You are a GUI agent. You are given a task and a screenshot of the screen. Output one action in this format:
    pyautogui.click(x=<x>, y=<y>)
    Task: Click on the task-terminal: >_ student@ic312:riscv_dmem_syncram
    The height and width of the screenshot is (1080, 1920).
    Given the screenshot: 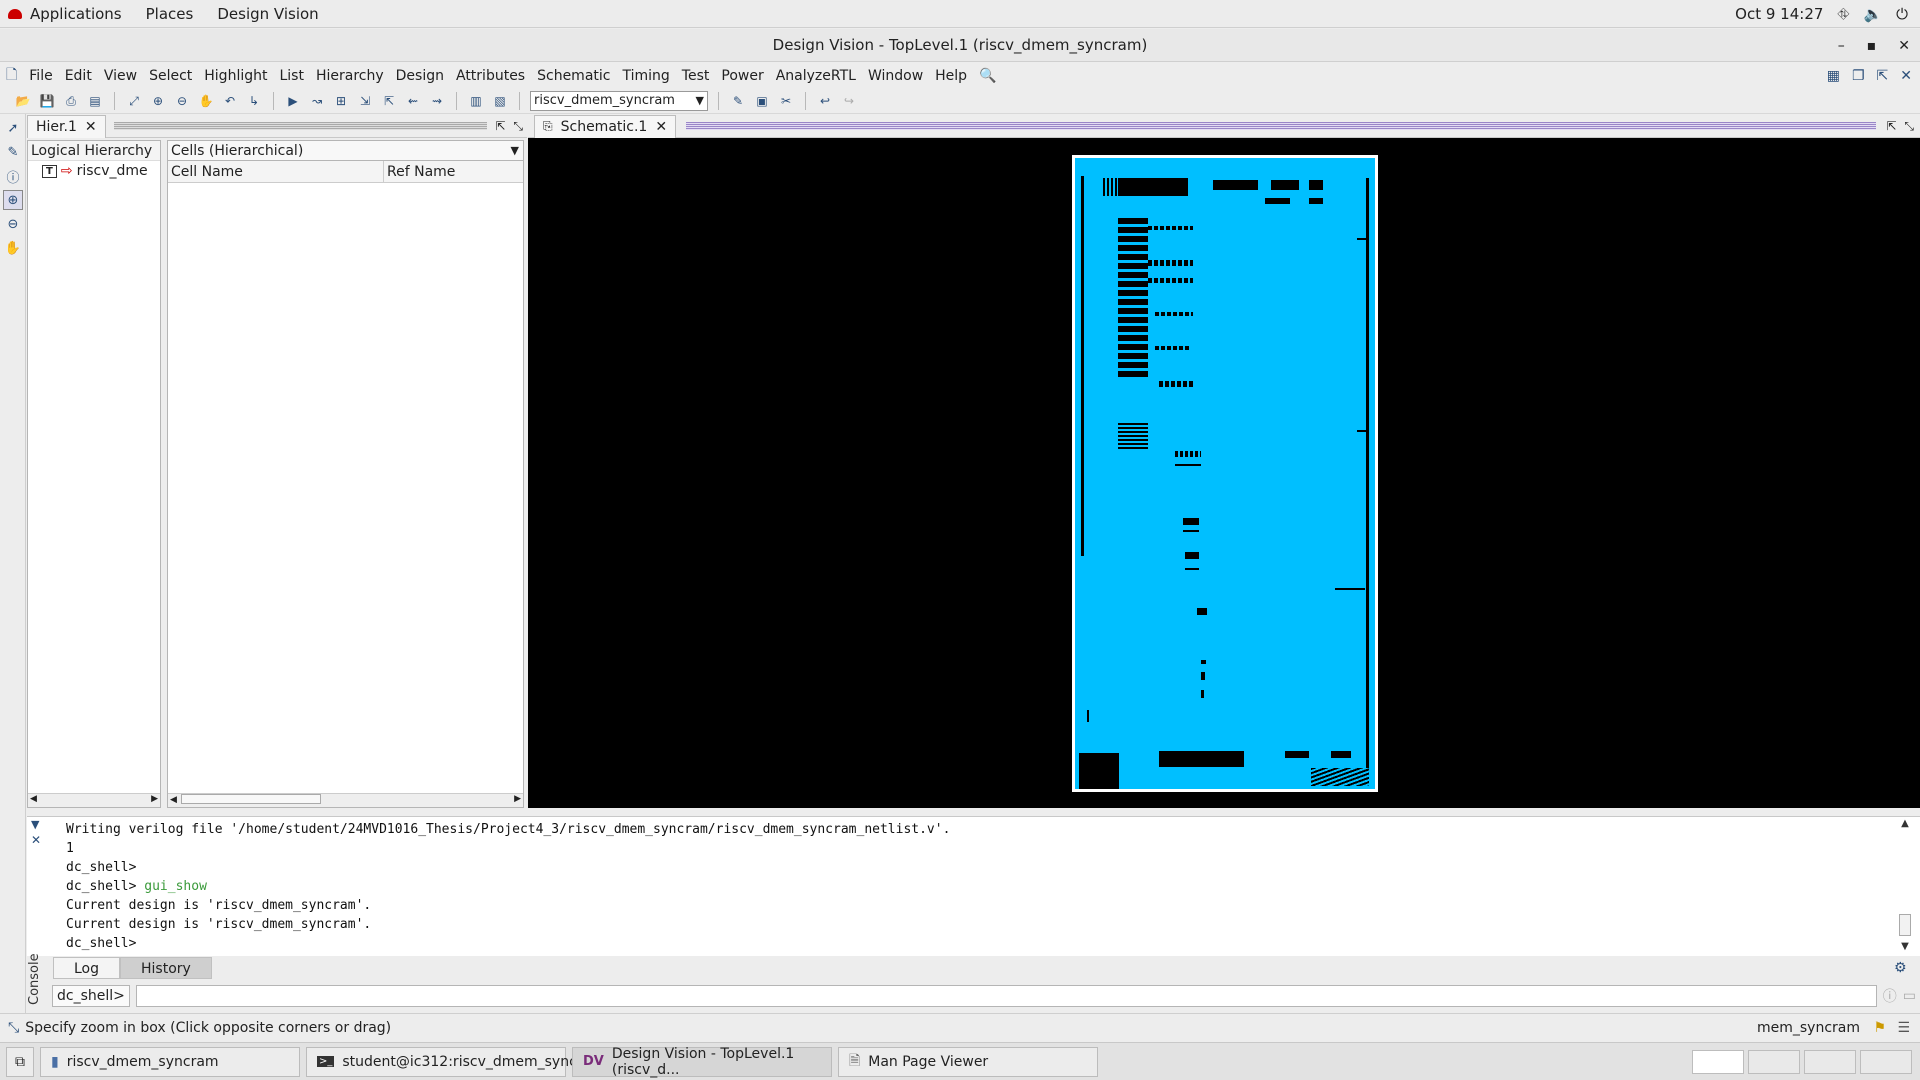 What is the action you would take?
    pyautogui.click(x=455, y=1061)
    